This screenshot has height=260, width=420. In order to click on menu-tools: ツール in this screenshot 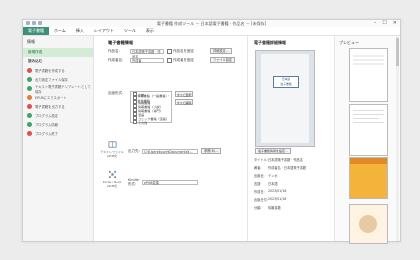, I will do `click(130, 31)`.